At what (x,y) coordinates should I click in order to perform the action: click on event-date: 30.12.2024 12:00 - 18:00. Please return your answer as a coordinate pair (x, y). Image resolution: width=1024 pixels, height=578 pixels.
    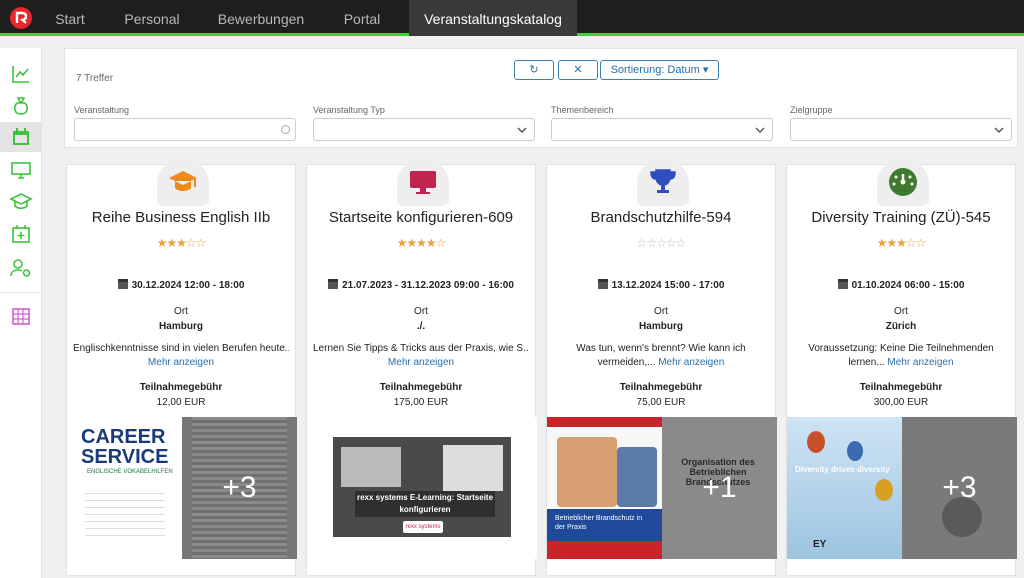
    Looking at the image, I should click on (181, 285).